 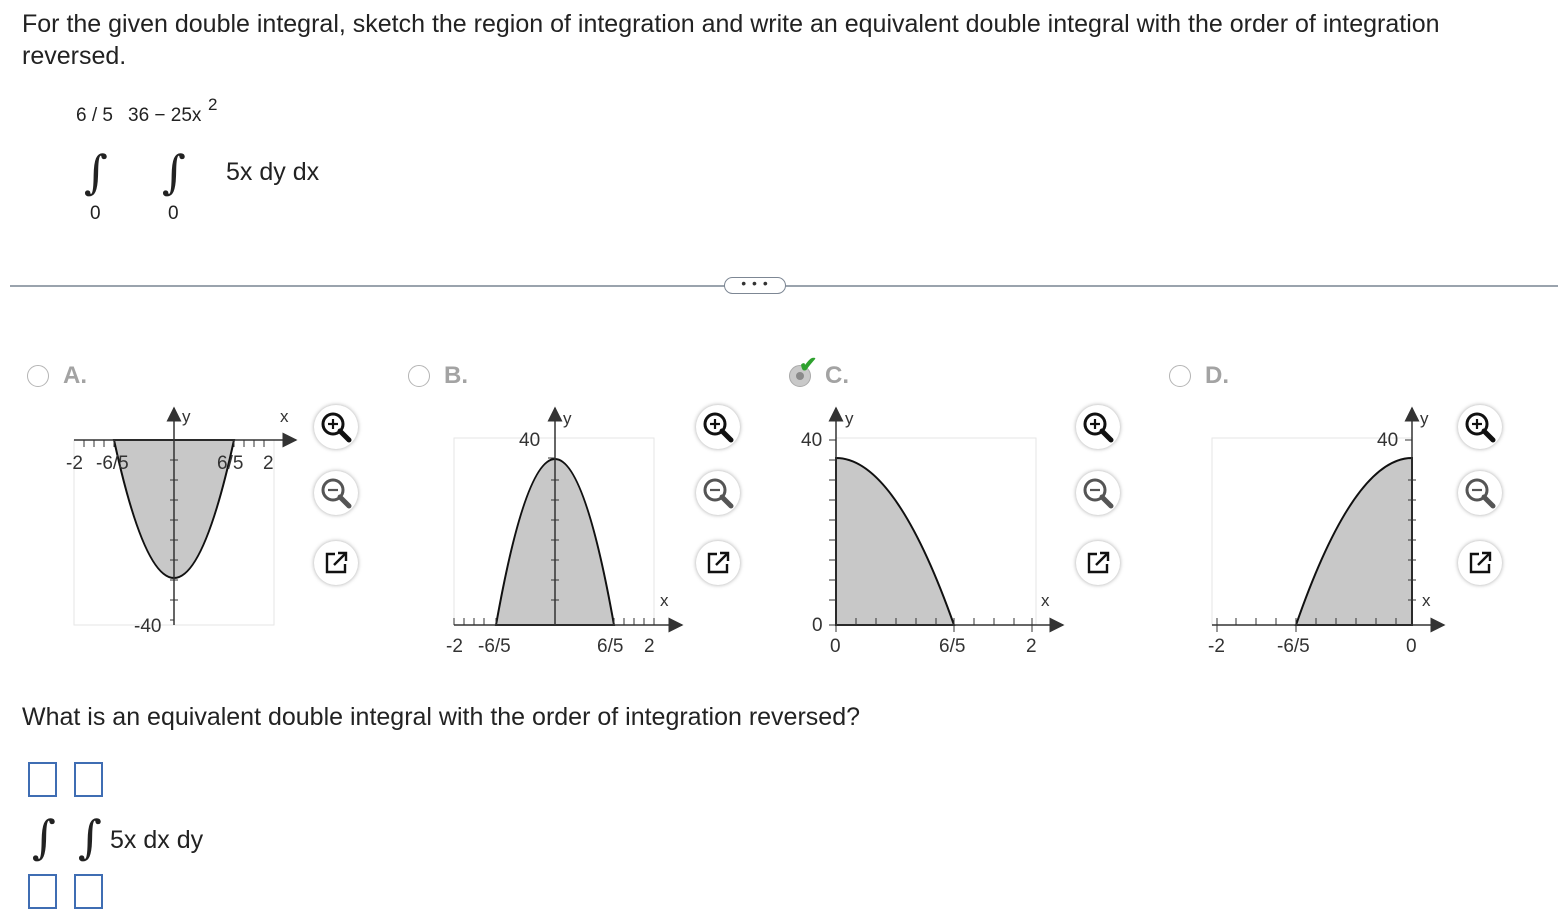 I want to click on option-b-radio, so click(x=419, y=376).